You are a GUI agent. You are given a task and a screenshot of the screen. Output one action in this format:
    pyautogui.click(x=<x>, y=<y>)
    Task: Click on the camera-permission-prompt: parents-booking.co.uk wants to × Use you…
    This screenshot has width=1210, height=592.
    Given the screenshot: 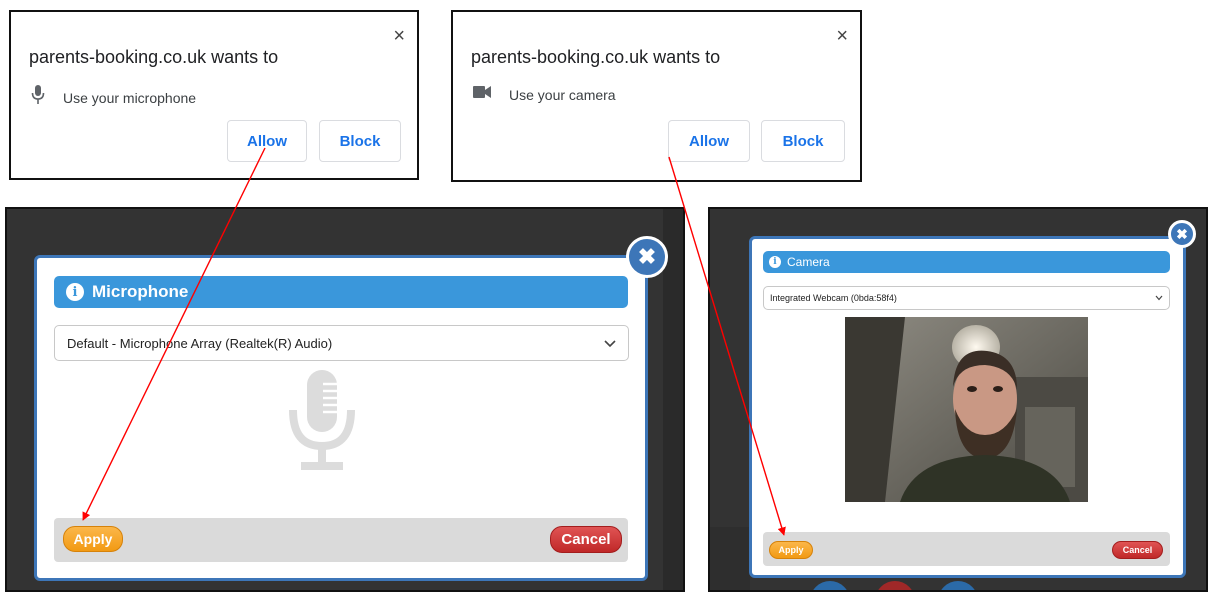 What is the action you would take?
    pyautogui.click(x=656, y=96)
    